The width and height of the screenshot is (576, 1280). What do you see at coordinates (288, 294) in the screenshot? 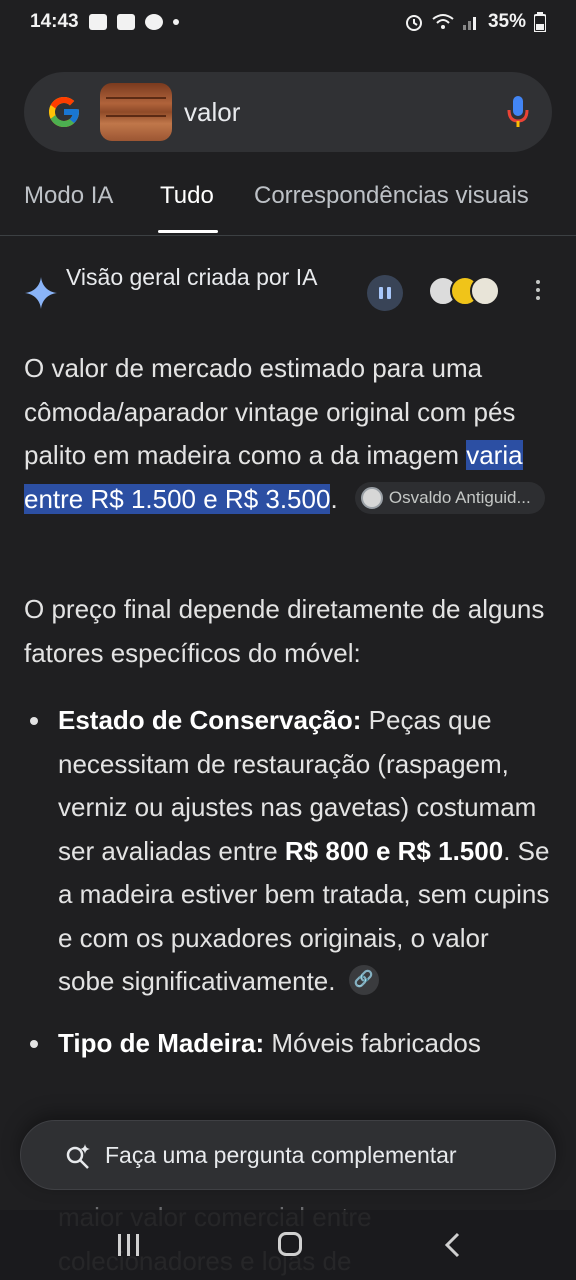
I see `ai-overview-header: Visão geral criada por IA` at bounding box center [288, 294].